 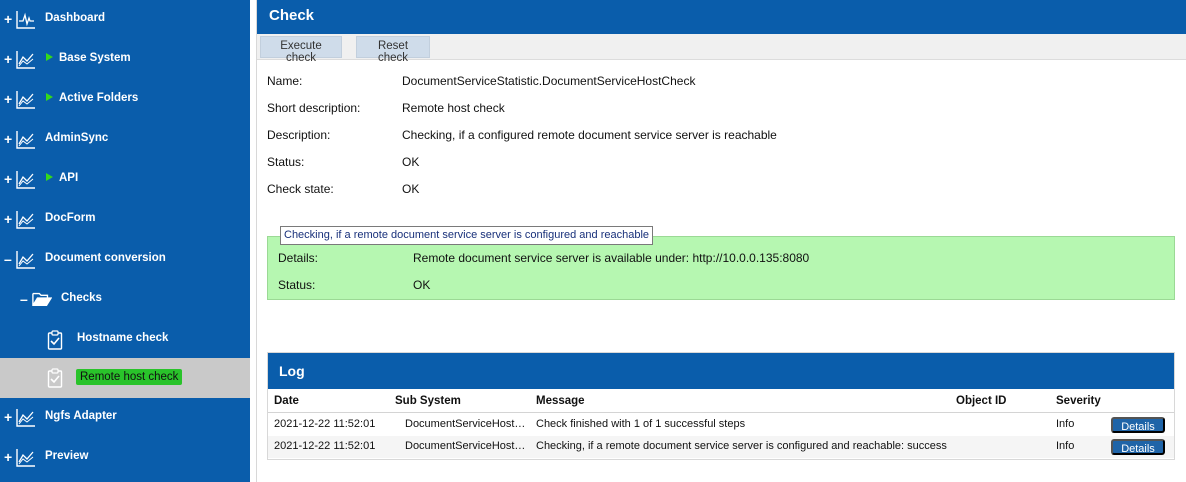 What do you see at coordinates (81, 298) in the screenshot?
I see `sidebar-item-label: Checks` at bounding box center [81, 298].